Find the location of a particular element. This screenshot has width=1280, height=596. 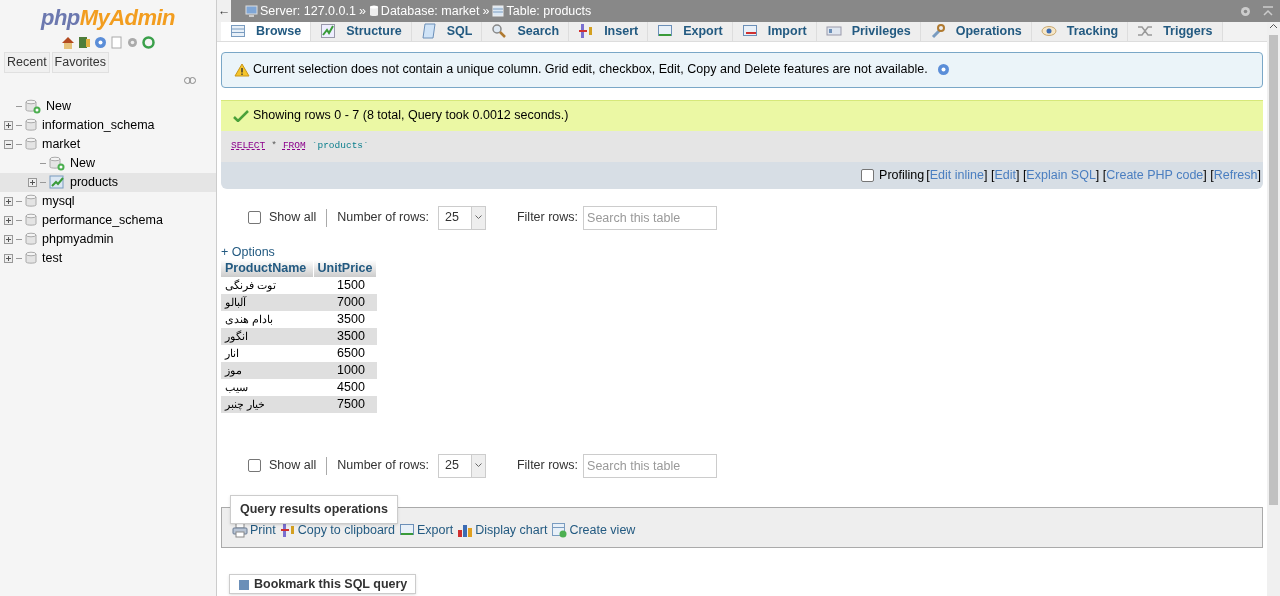

tab: Browse is located at coordinates (266, 31).